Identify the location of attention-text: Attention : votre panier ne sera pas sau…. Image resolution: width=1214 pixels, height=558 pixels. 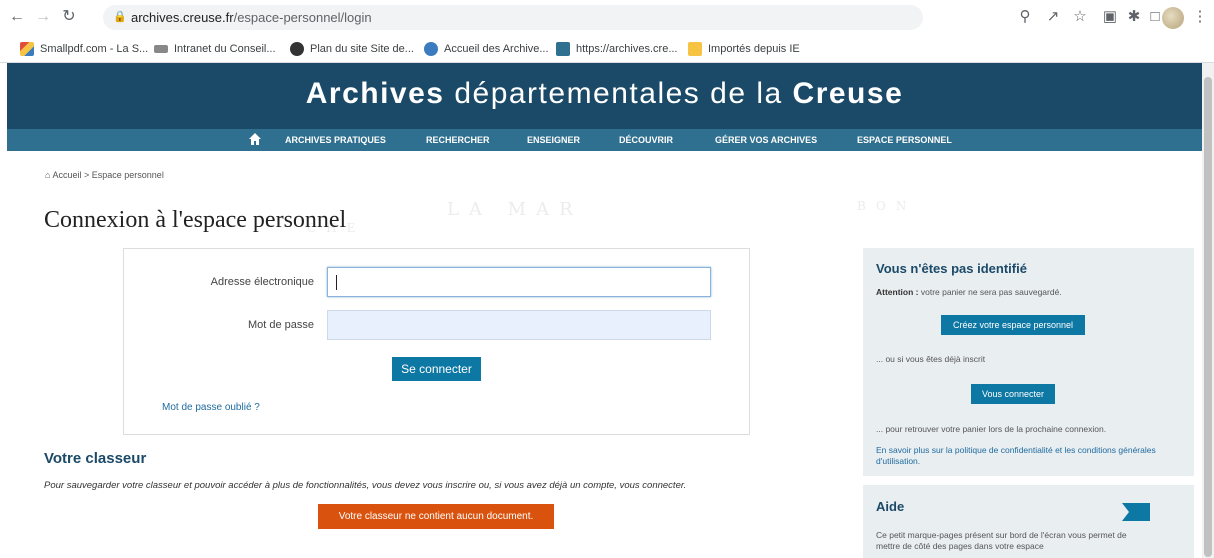
(969, 292).